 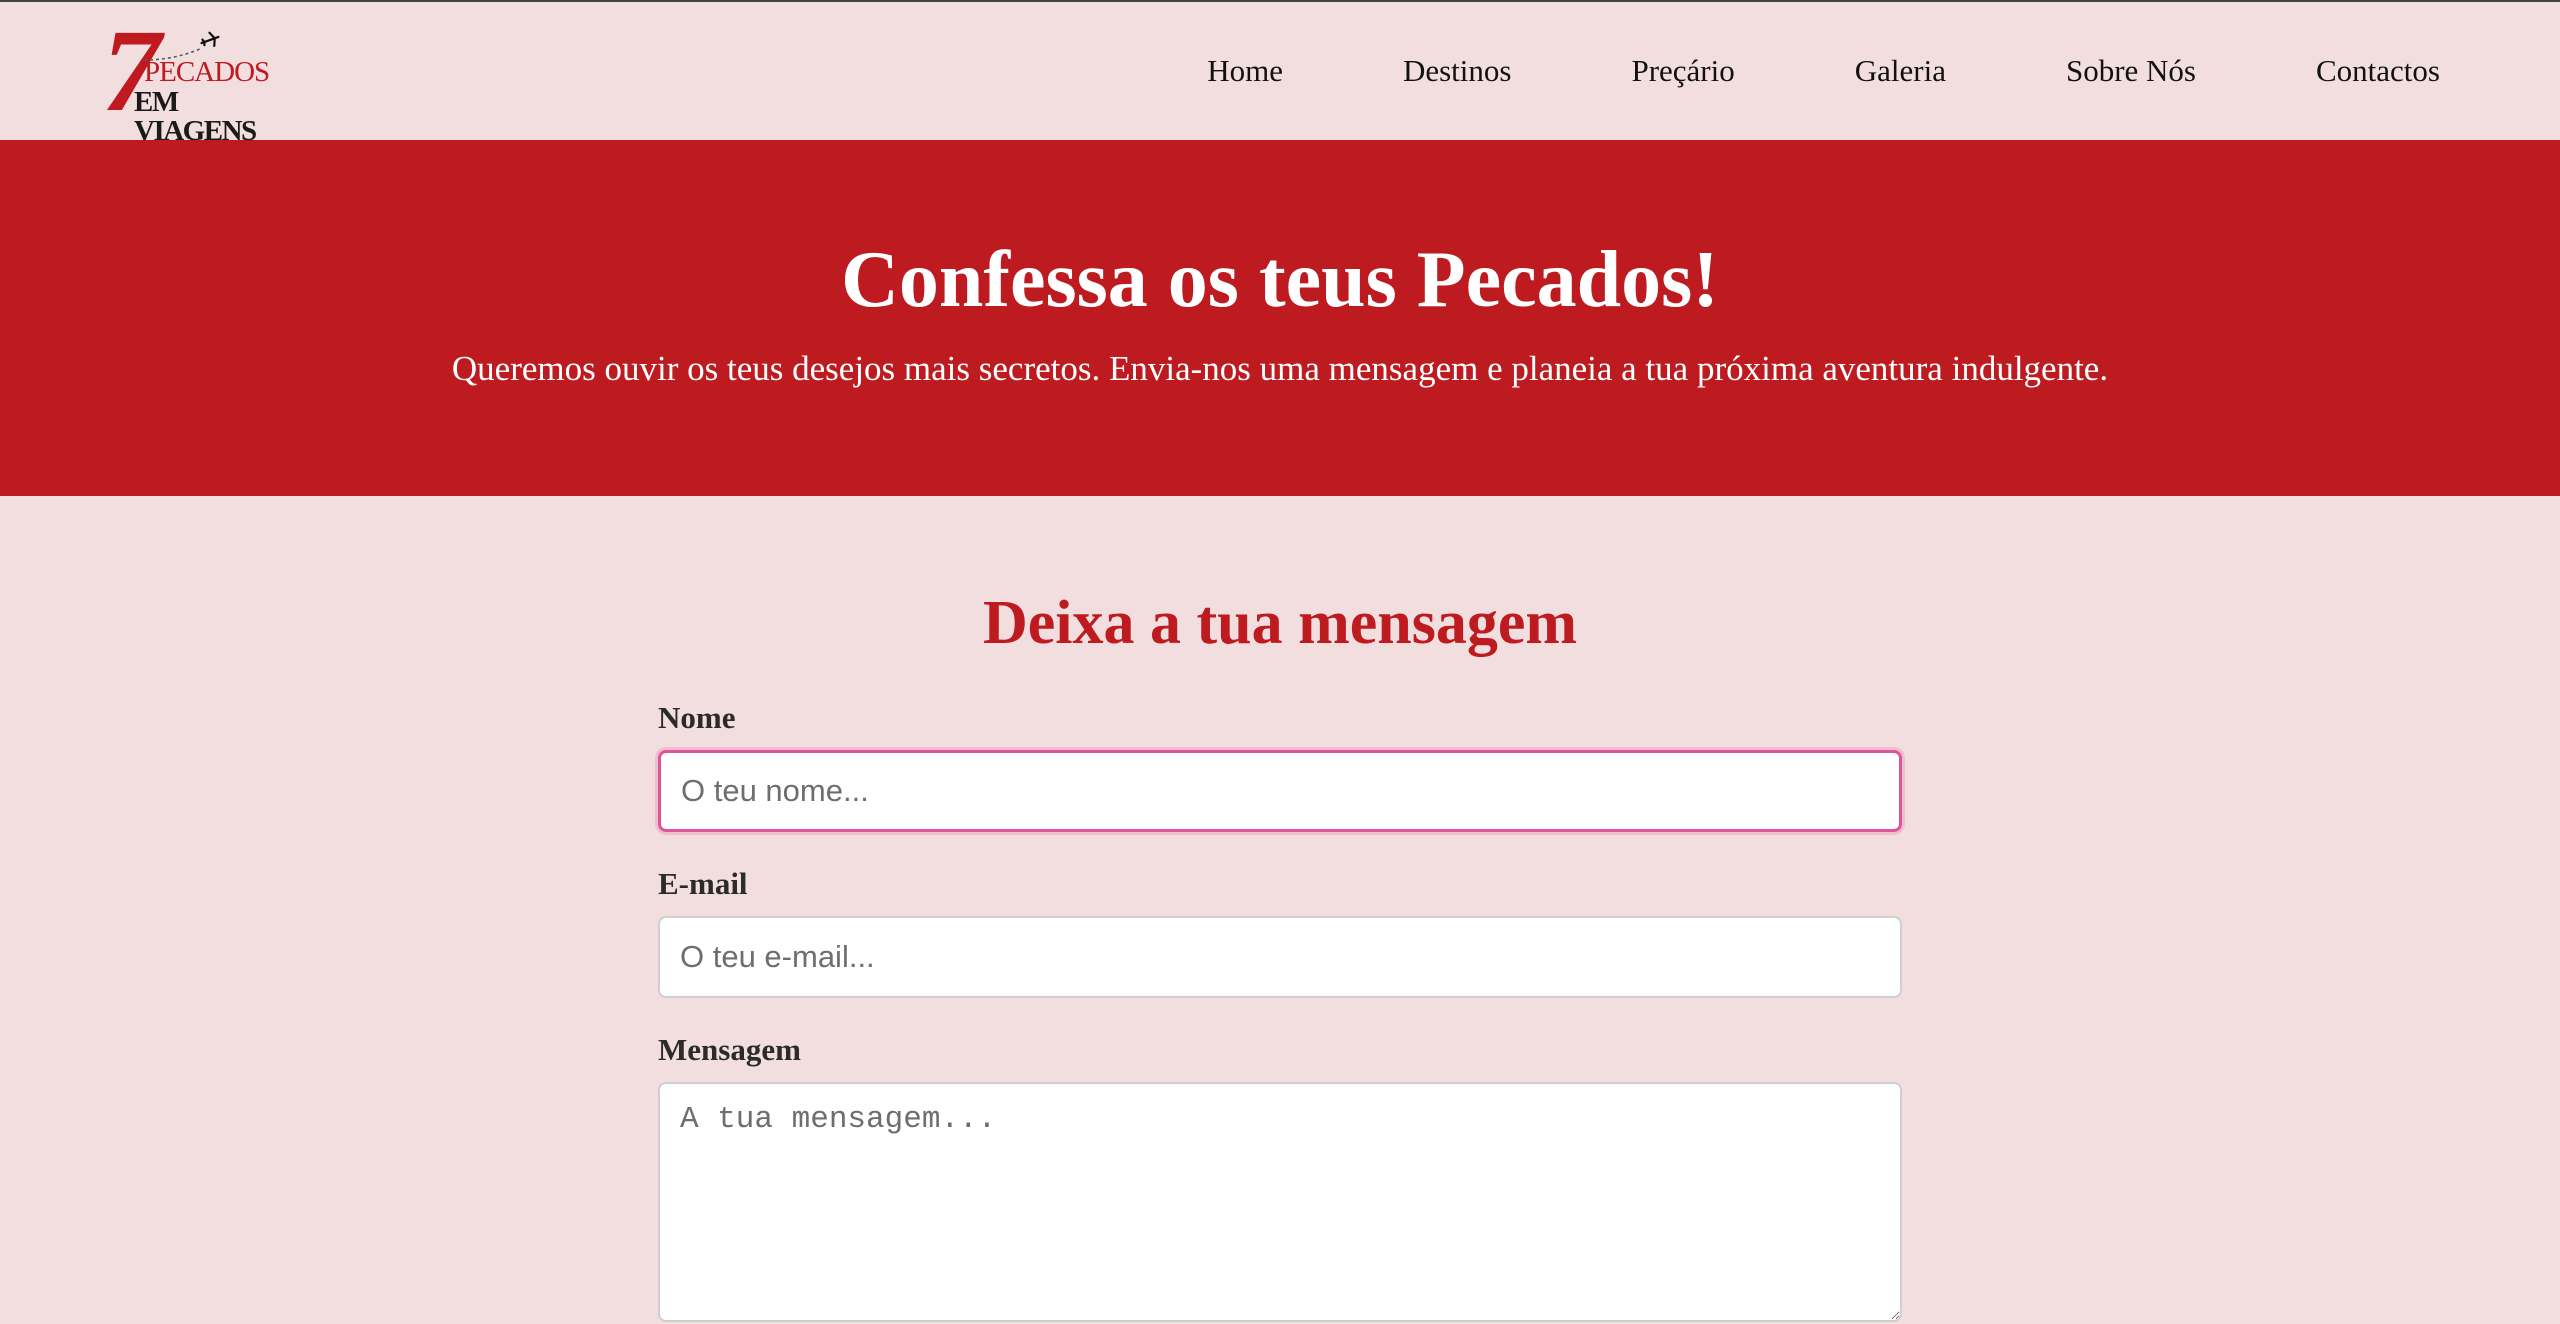 I want to click on name-input, so click(x=1280, y=791).